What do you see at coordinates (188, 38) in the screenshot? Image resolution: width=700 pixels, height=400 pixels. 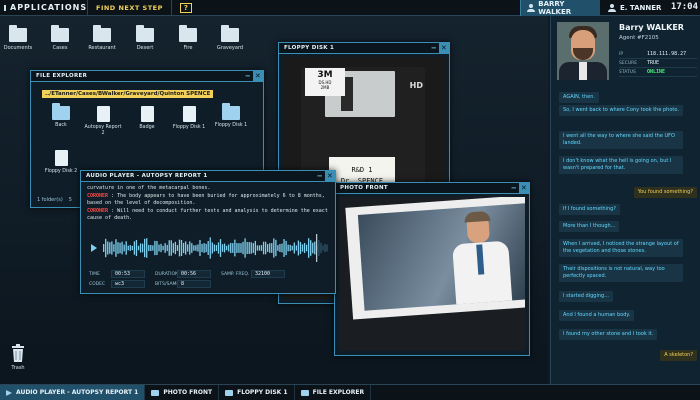 I see `desktop-icon-fire: Fire` at bounding box center [188, 38].